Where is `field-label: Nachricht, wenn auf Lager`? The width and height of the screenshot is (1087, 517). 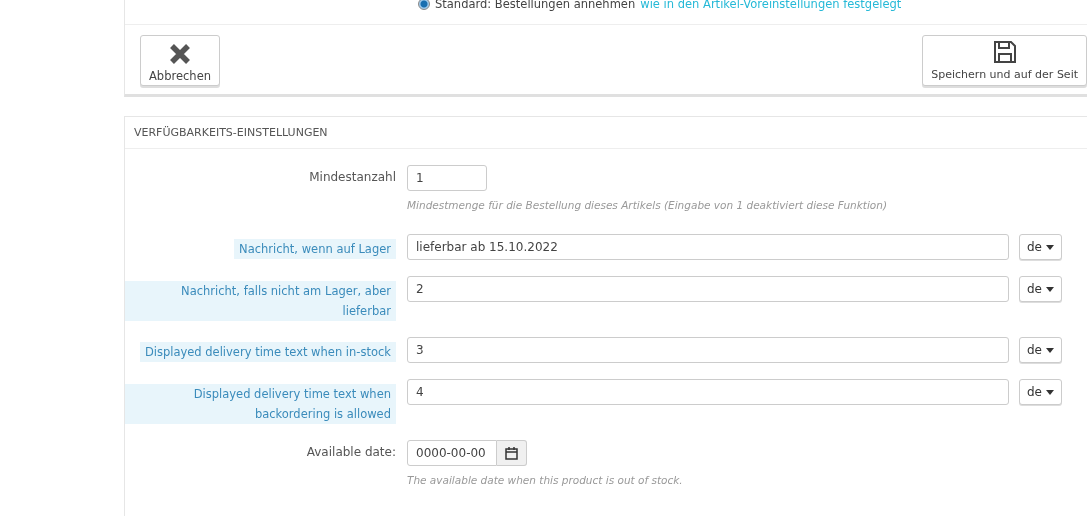
field-label: Nachricht, wenn auf Lager is located at coordinates (315, 249).